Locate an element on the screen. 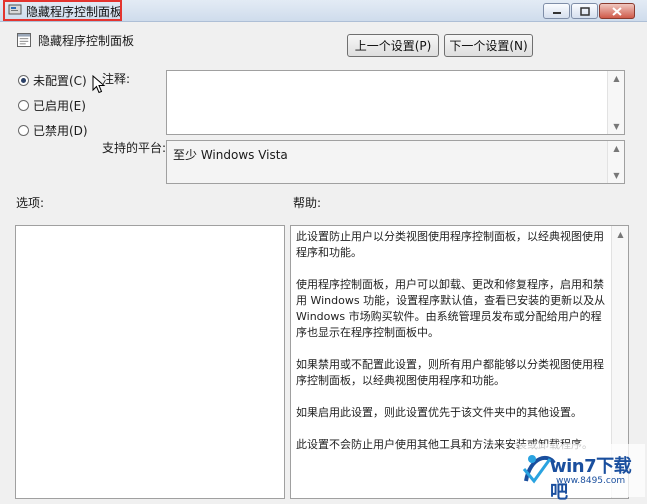  radio-disabled: 已禁用(D) is located at coordinates (53, 130).